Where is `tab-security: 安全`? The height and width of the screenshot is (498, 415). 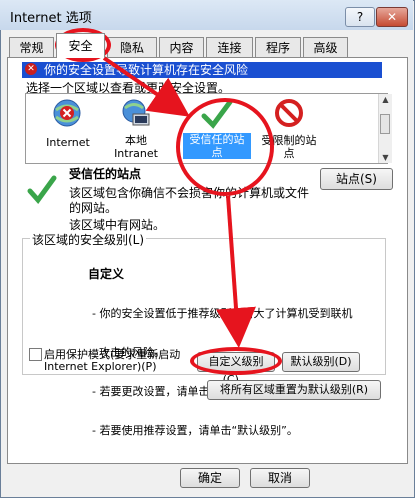
tab-security: 安全 is located at coordinates (80, 45).